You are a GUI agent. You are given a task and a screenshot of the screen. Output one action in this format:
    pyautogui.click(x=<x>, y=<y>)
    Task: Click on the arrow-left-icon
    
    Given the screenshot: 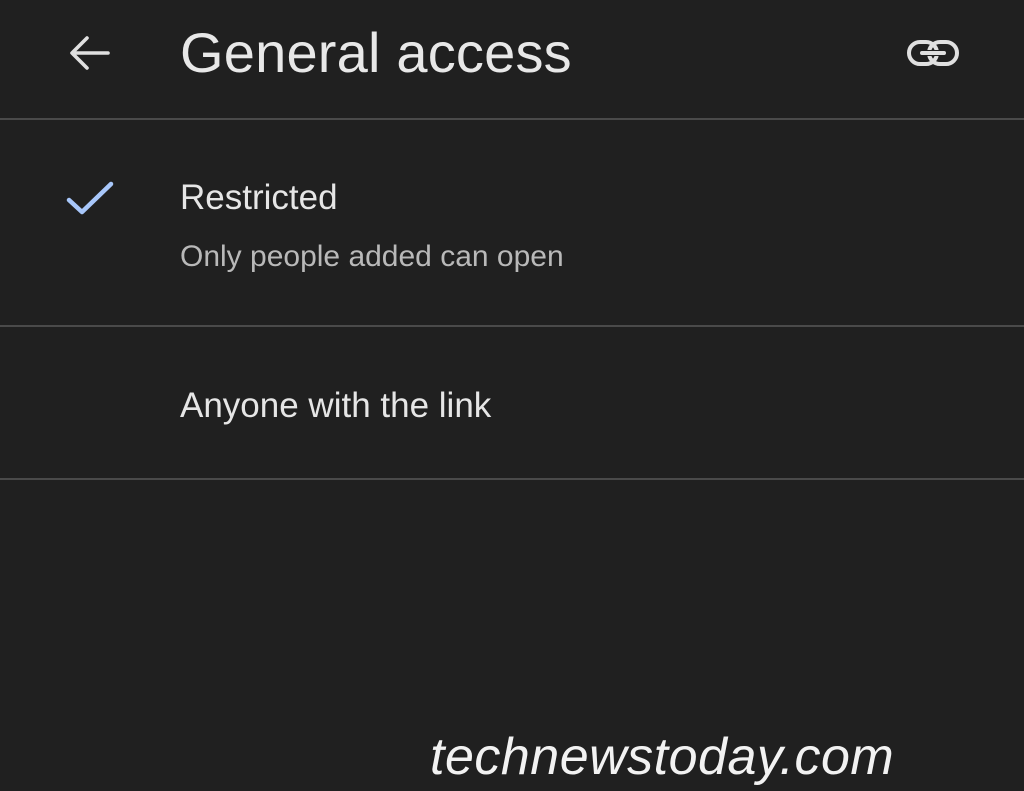 What is the action you would take?
    pyautogui.click(x=90, y=53)
    